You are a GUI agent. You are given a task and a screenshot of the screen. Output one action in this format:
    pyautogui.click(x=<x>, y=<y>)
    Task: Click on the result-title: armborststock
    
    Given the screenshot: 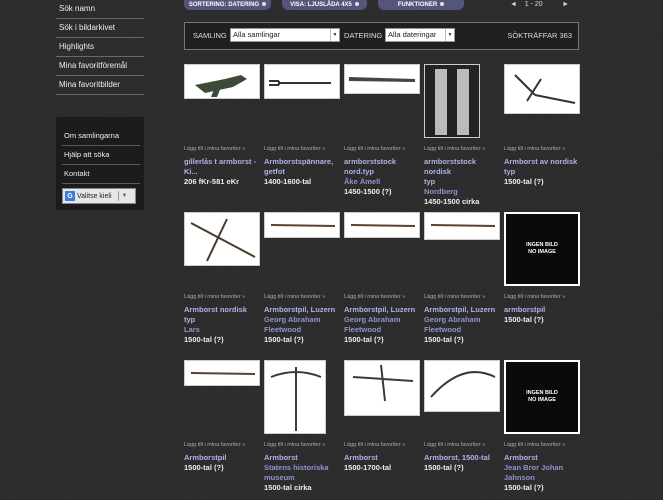 What is the action you would take?
    pyautogui.click(x=382, y=162)
    